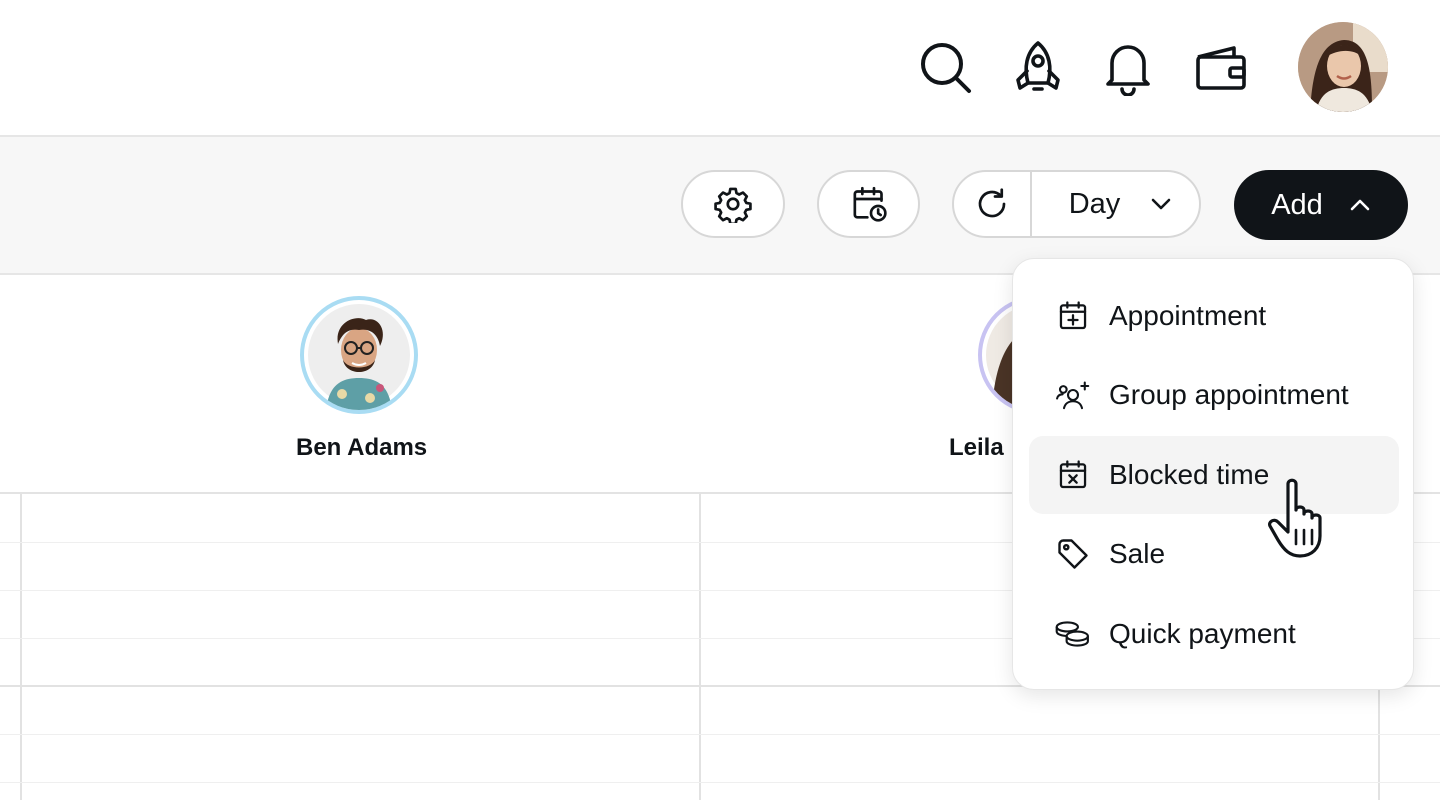  I want to click on menu-item-label: Quick payment, so click(1202, 633).